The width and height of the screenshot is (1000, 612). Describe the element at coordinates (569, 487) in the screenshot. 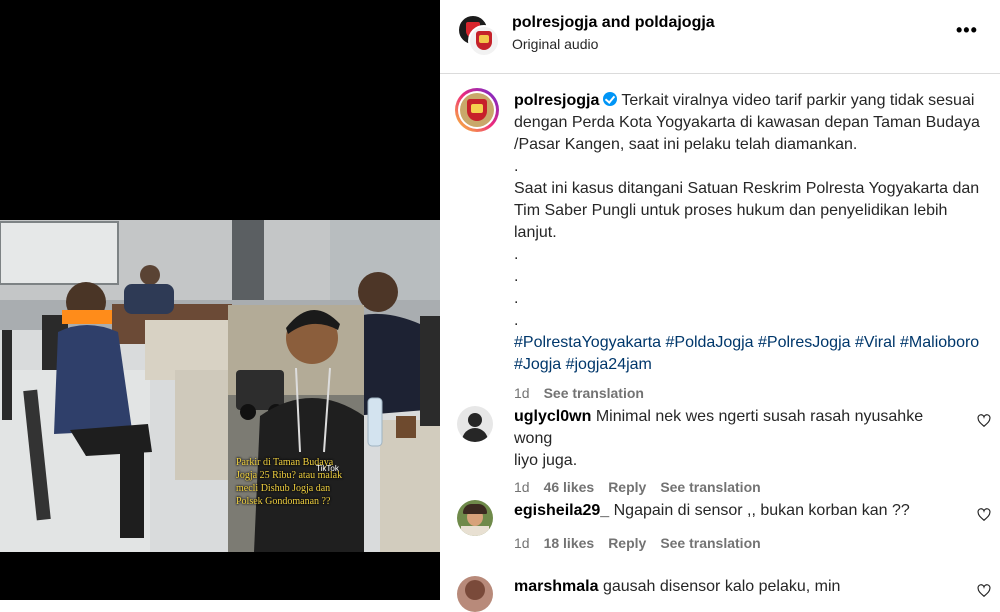

I see `comment-likes: 46 likes` at that location.